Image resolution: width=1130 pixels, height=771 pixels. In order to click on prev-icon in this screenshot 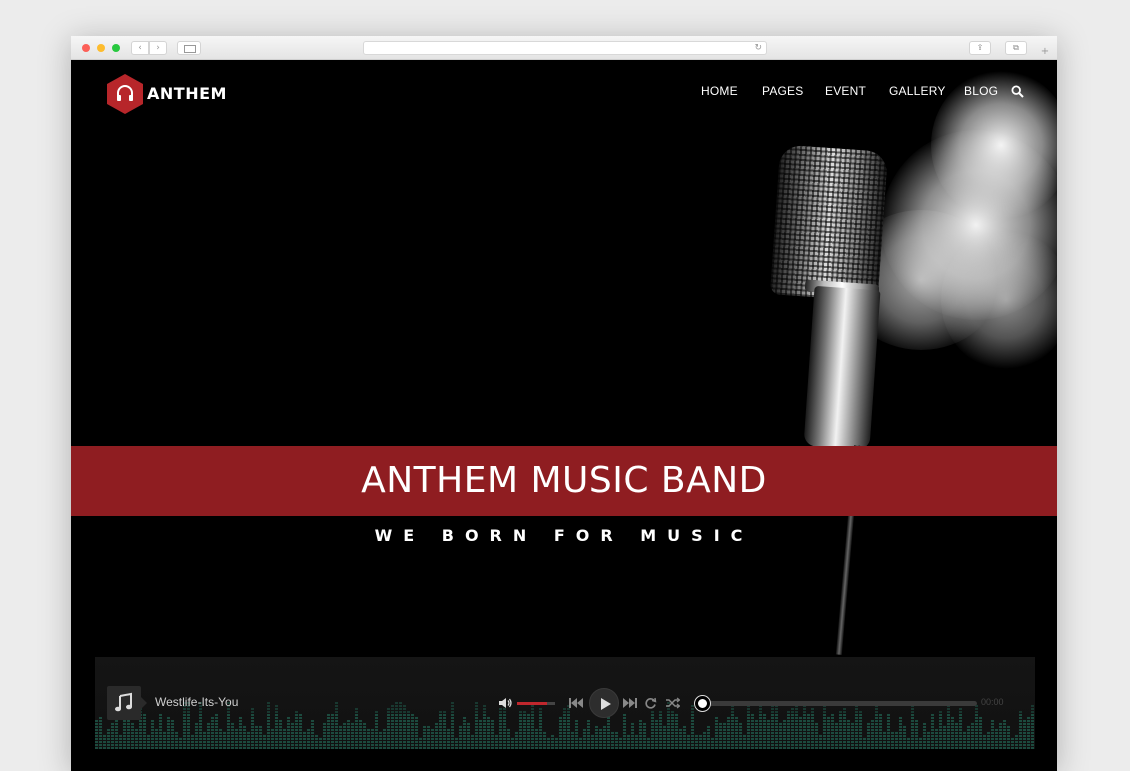, I will do `click(576, 703)`.